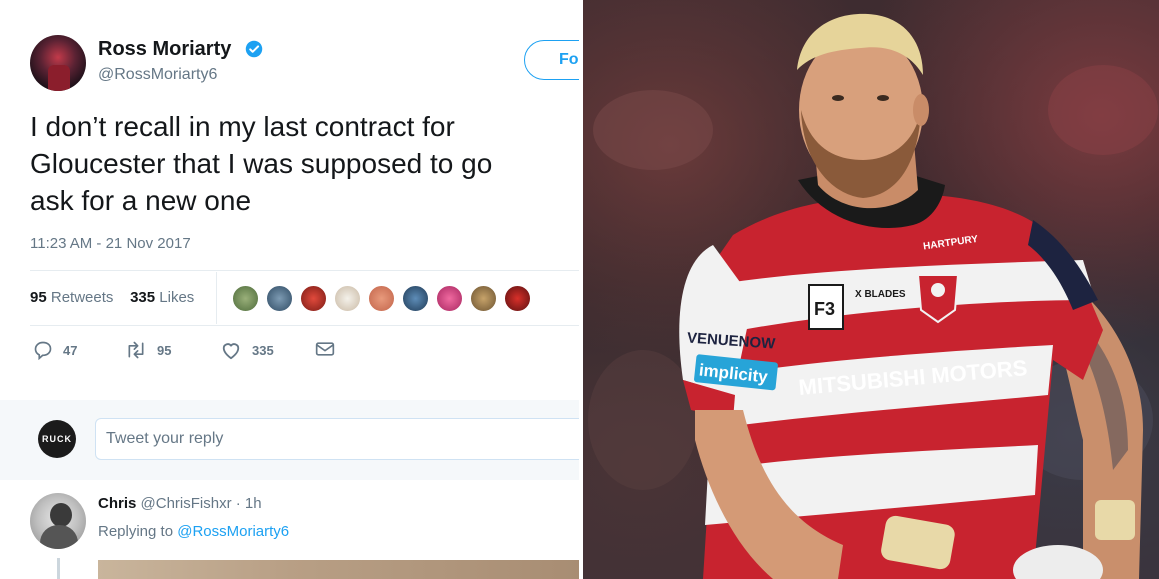 The height and width of the screenshot is (579, 1159). I want to click on author-name: Ross Moriarty, so click(164, 49).